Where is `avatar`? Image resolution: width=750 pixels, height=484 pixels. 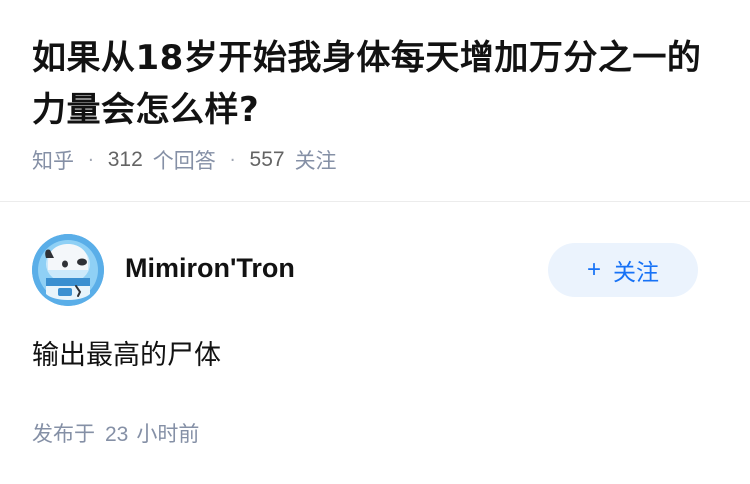
avatar is located at coordinates (68, 270).